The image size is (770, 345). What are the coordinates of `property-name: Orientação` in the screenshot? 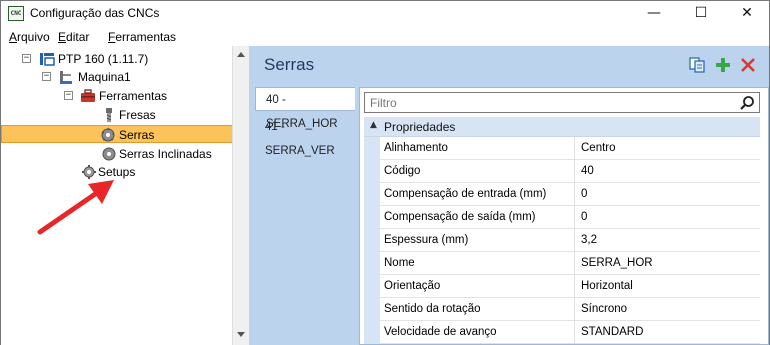 It's located at (477, 286).